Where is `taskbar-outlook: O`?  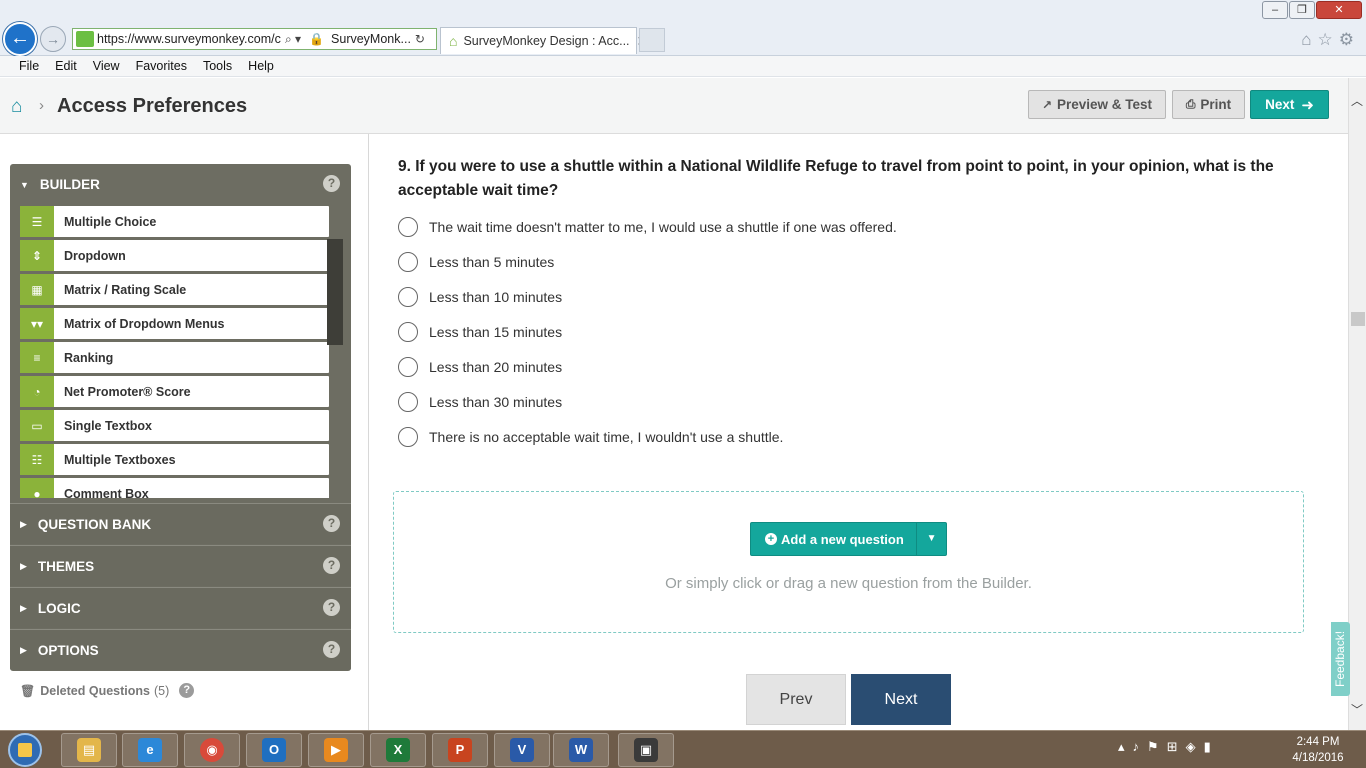
taskbar-outlook: O is located at coordinates (274, 750).